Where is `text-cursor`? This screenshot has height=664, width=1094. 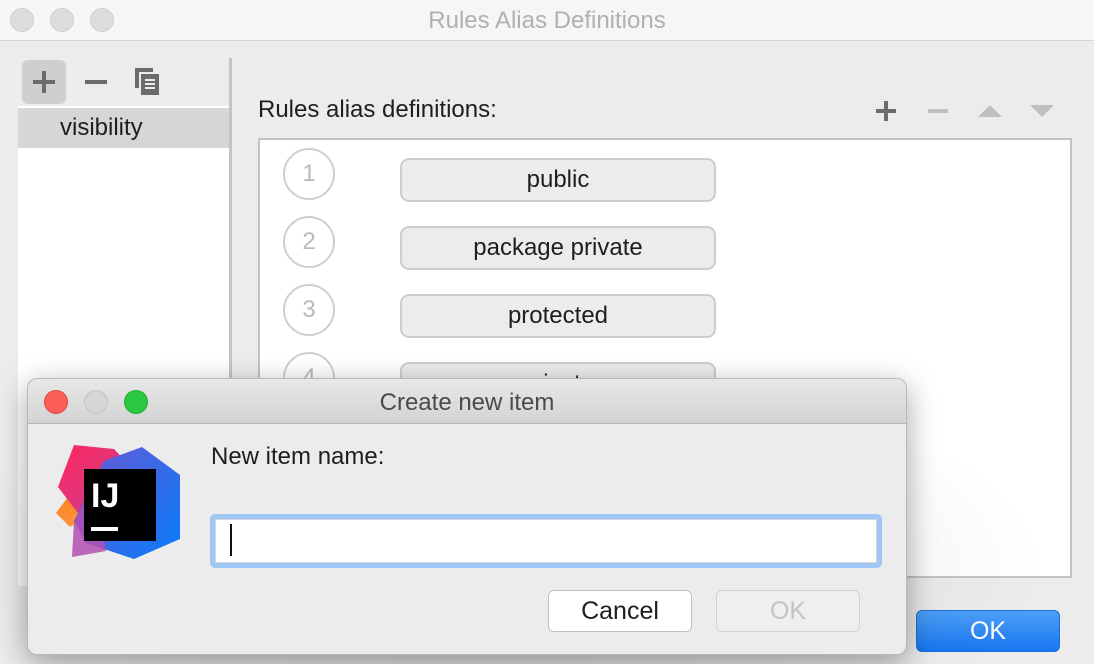
text-cursor is located at coordinates (231, 540).